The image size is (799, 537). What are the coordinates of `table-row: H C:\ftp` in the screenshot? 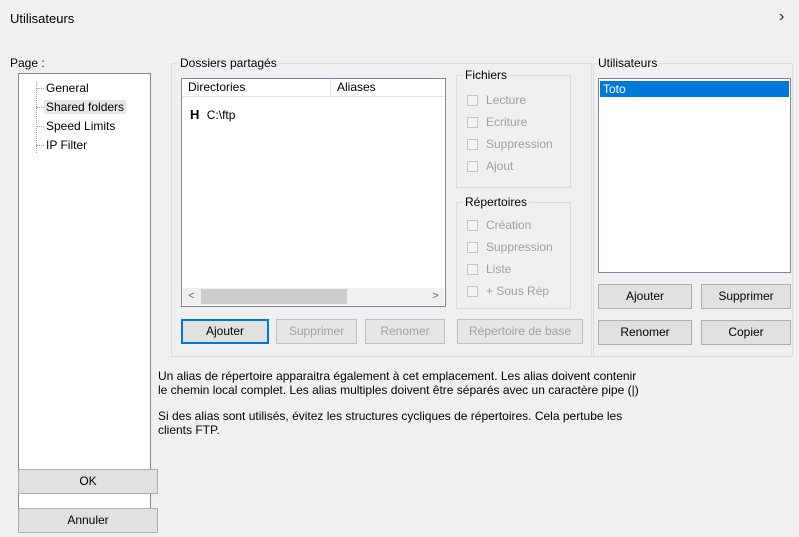 It's located at (212, 114).